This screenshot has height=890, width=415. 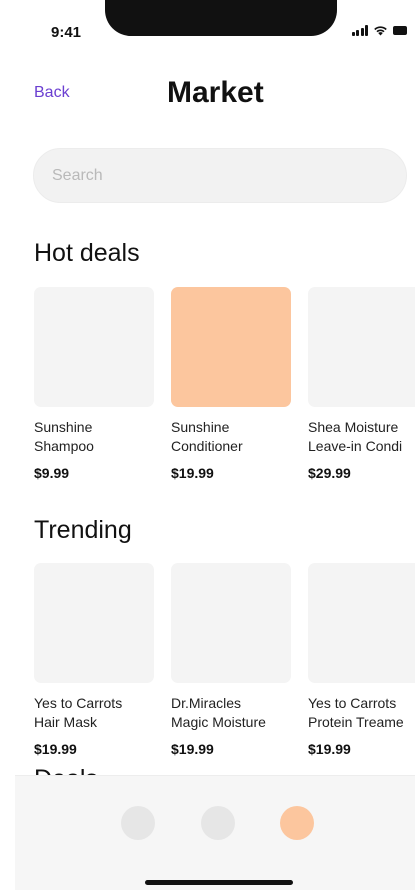 What do you see at coordinates (52, 93) in the screenshot?
I see `back-link: Back` at bounding box center [52, 93].